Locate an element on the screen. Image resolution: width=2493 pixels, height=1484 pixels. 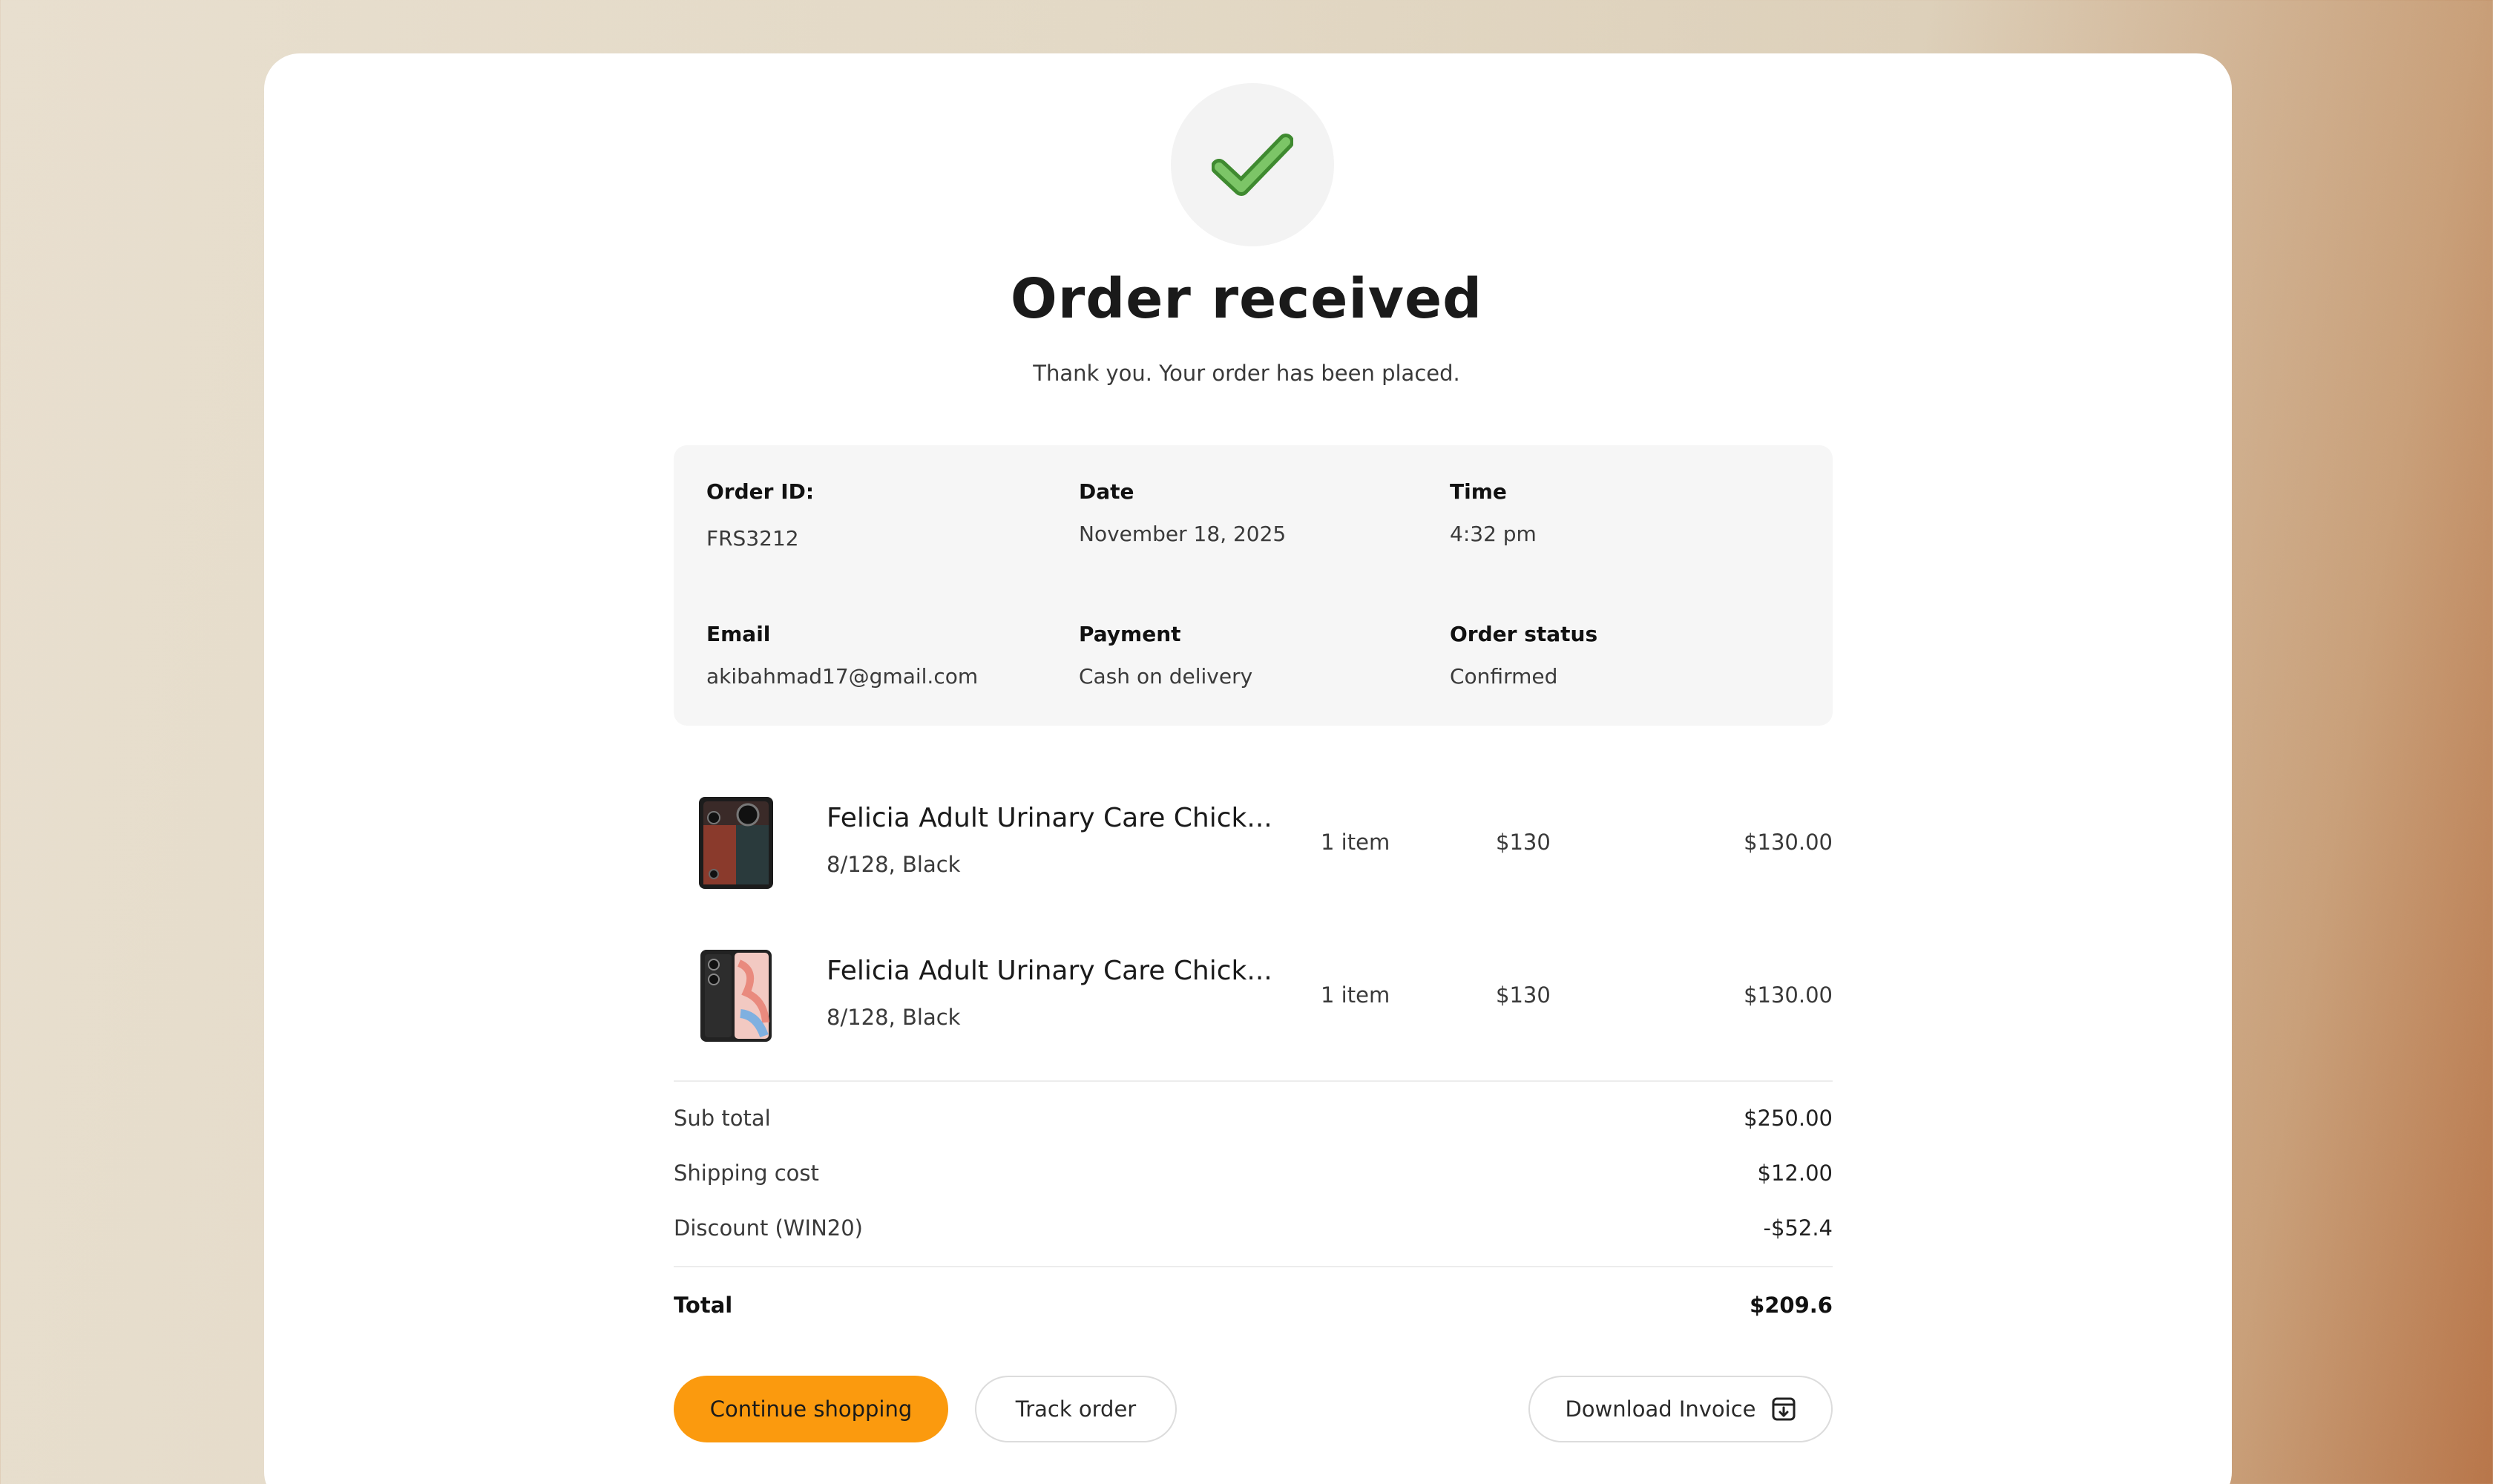
shipping-value: $12.00 is located at coordinates (1795, 1173).